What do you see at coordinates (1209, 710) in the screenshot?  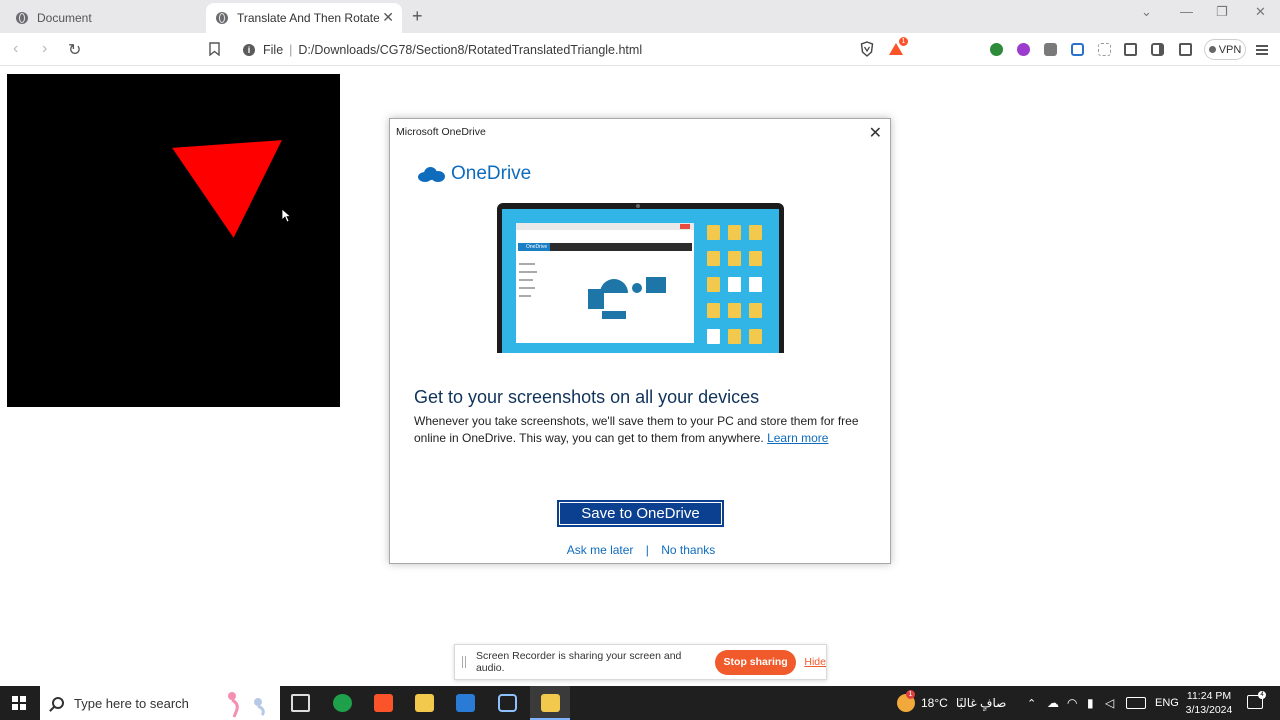 I see `clock-date: 3/13/2024` at bounding box center [1209, 710].